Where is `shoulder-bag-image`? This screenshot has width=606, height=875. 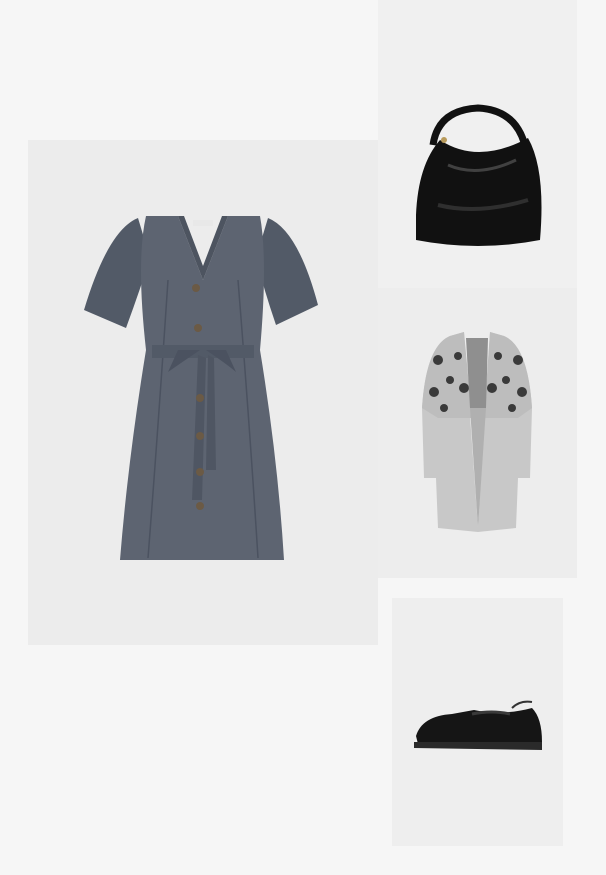 shoulder-bag-image is located at coordinates (479, 175).